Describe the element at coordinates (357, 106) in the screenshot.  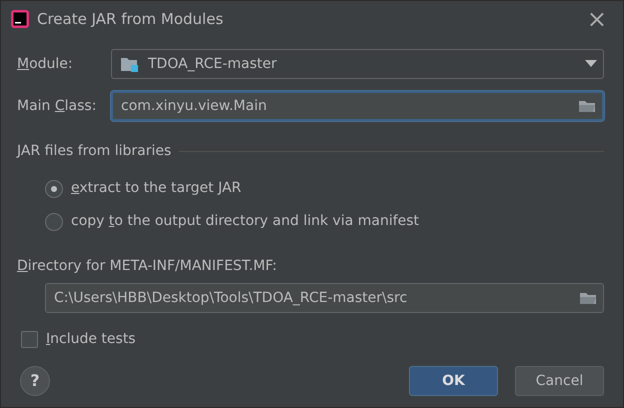
I see `class-field: com.xinyu.view.Main` at that location.